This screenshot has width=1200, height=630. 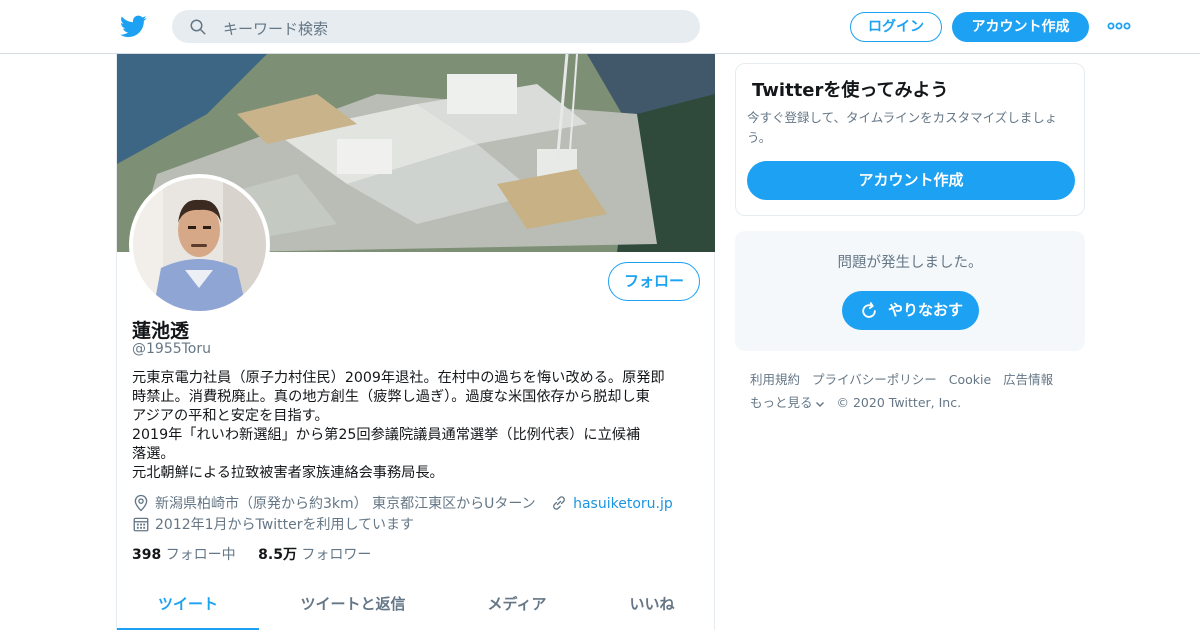 I want to click on signup-button: アカウント作成, so click(x=1020, y=27).